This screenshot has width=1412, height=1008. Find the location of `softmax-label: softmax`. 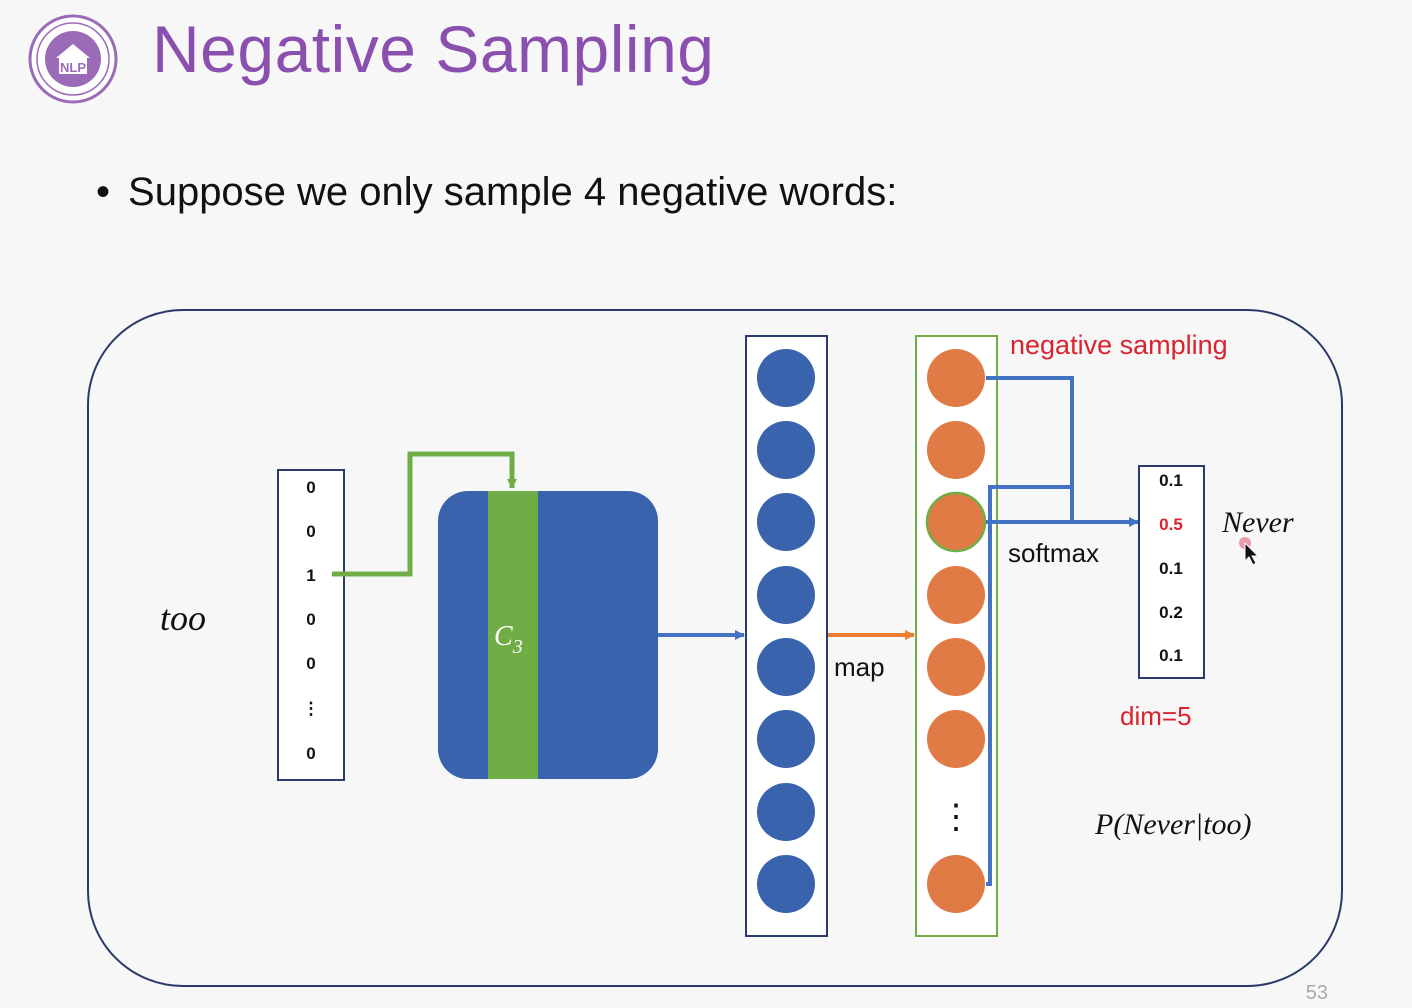

softmax-label: softmax is located at coordinates (1053, 553).